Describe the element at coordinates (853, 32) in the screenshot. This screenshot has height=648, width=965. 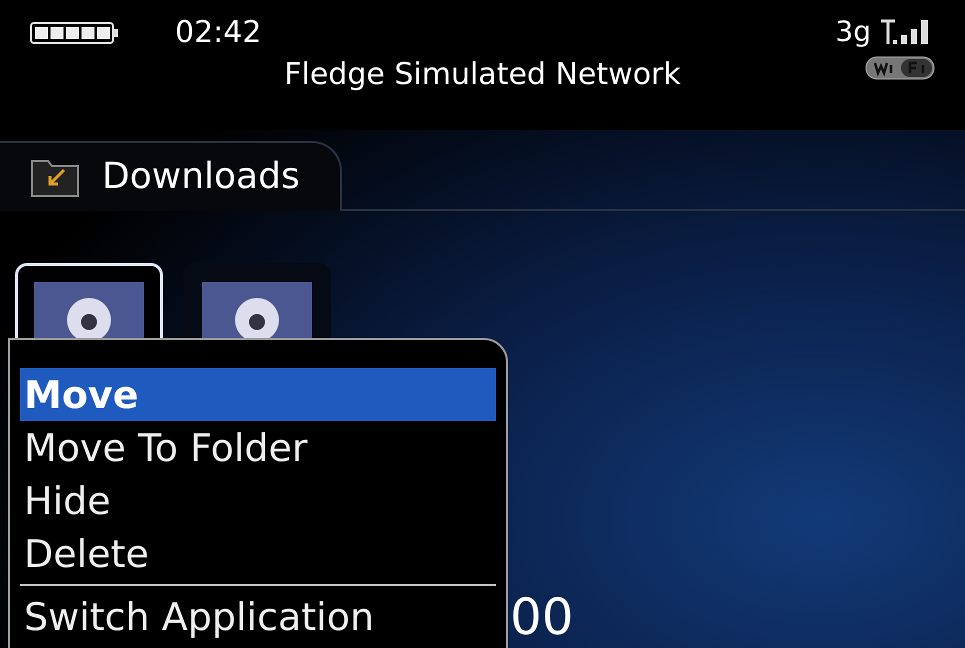
I see `network-type: 3g` at that location.